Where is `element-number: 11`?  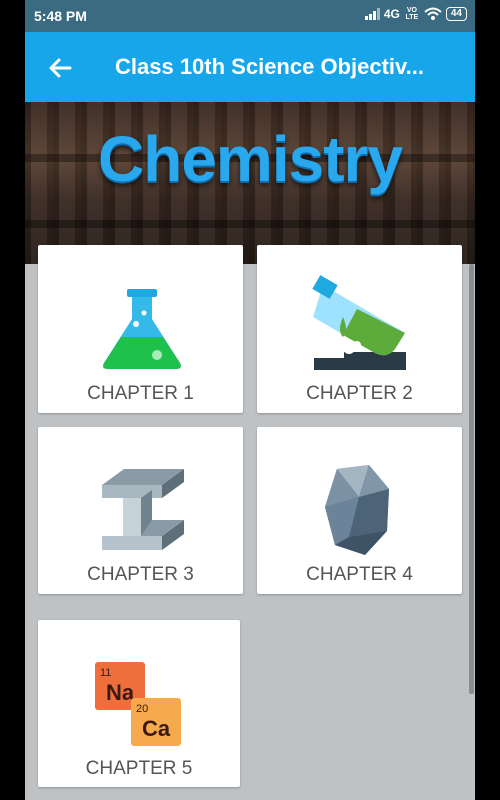
element-number: 11 is located at coordinates (105, 673).